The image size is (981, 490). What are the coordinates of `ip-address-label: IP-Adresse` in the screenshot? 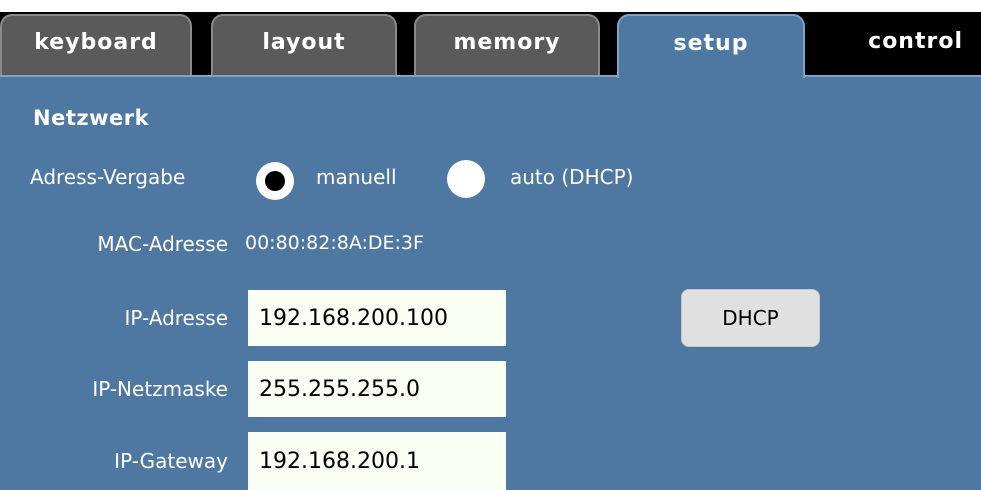 It's located at (176, 318).